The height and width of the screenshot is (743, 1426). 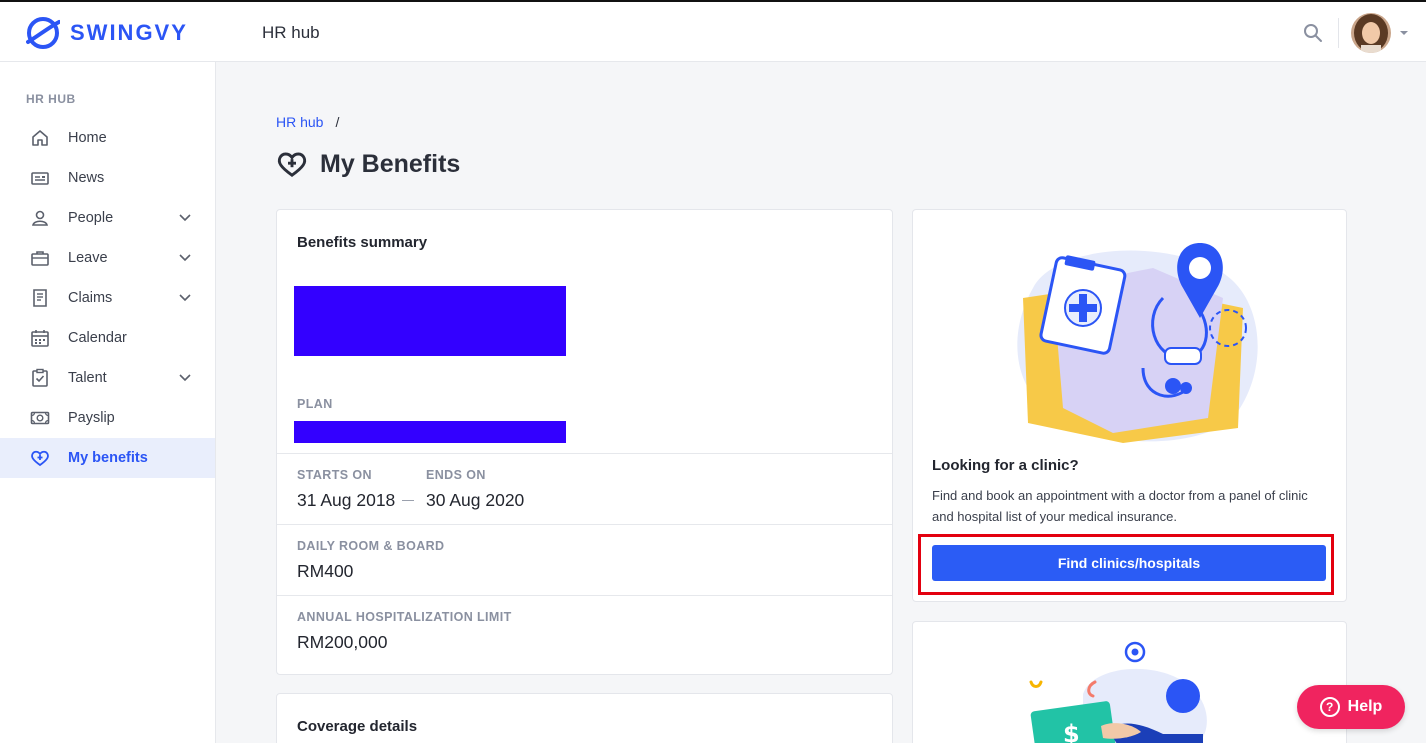 I want to click on sidebar-item-label: My benefits, so click(x=108, y=458).